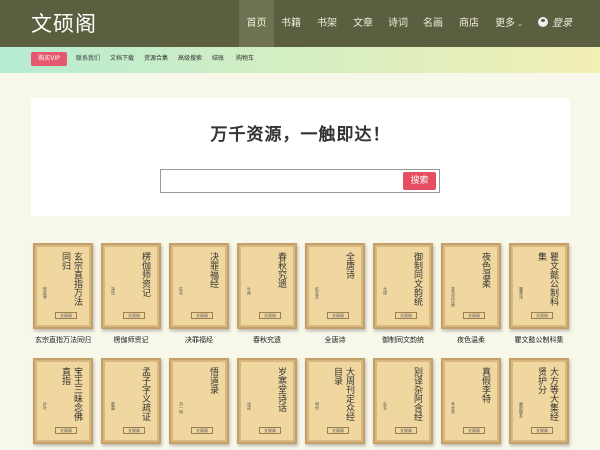  I want to click on book-title-link: 夜色温柔, so click(471, 340).